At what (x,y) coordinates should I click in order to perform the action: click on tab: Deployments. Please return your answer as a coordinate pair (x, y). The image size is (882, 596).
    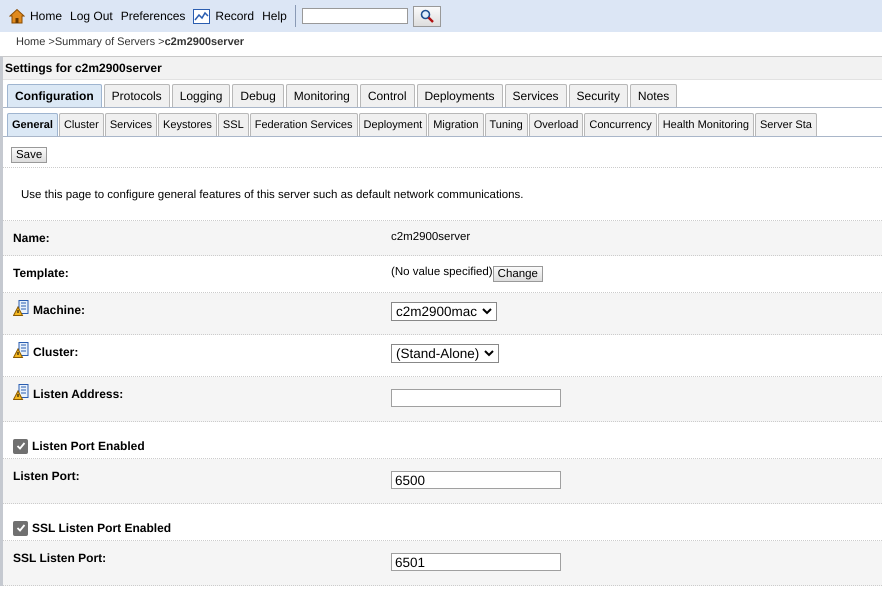
    Looking at the image, I should click on (459, 95).